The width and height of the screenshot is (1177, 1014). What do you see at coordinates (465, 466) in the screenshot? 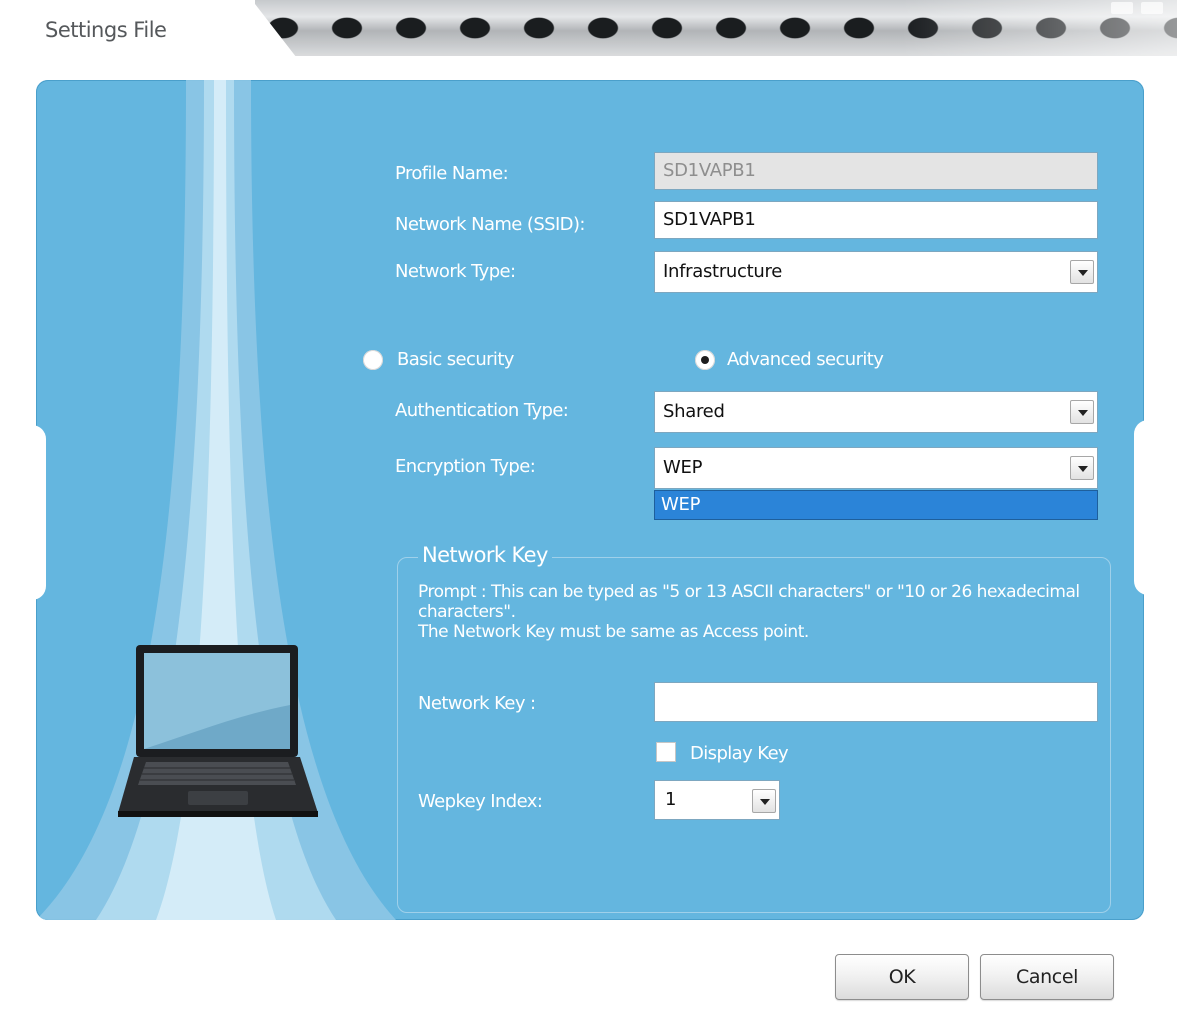
I see `encryption-type-label: Encryption Type:` at bounding box center [465, 466].